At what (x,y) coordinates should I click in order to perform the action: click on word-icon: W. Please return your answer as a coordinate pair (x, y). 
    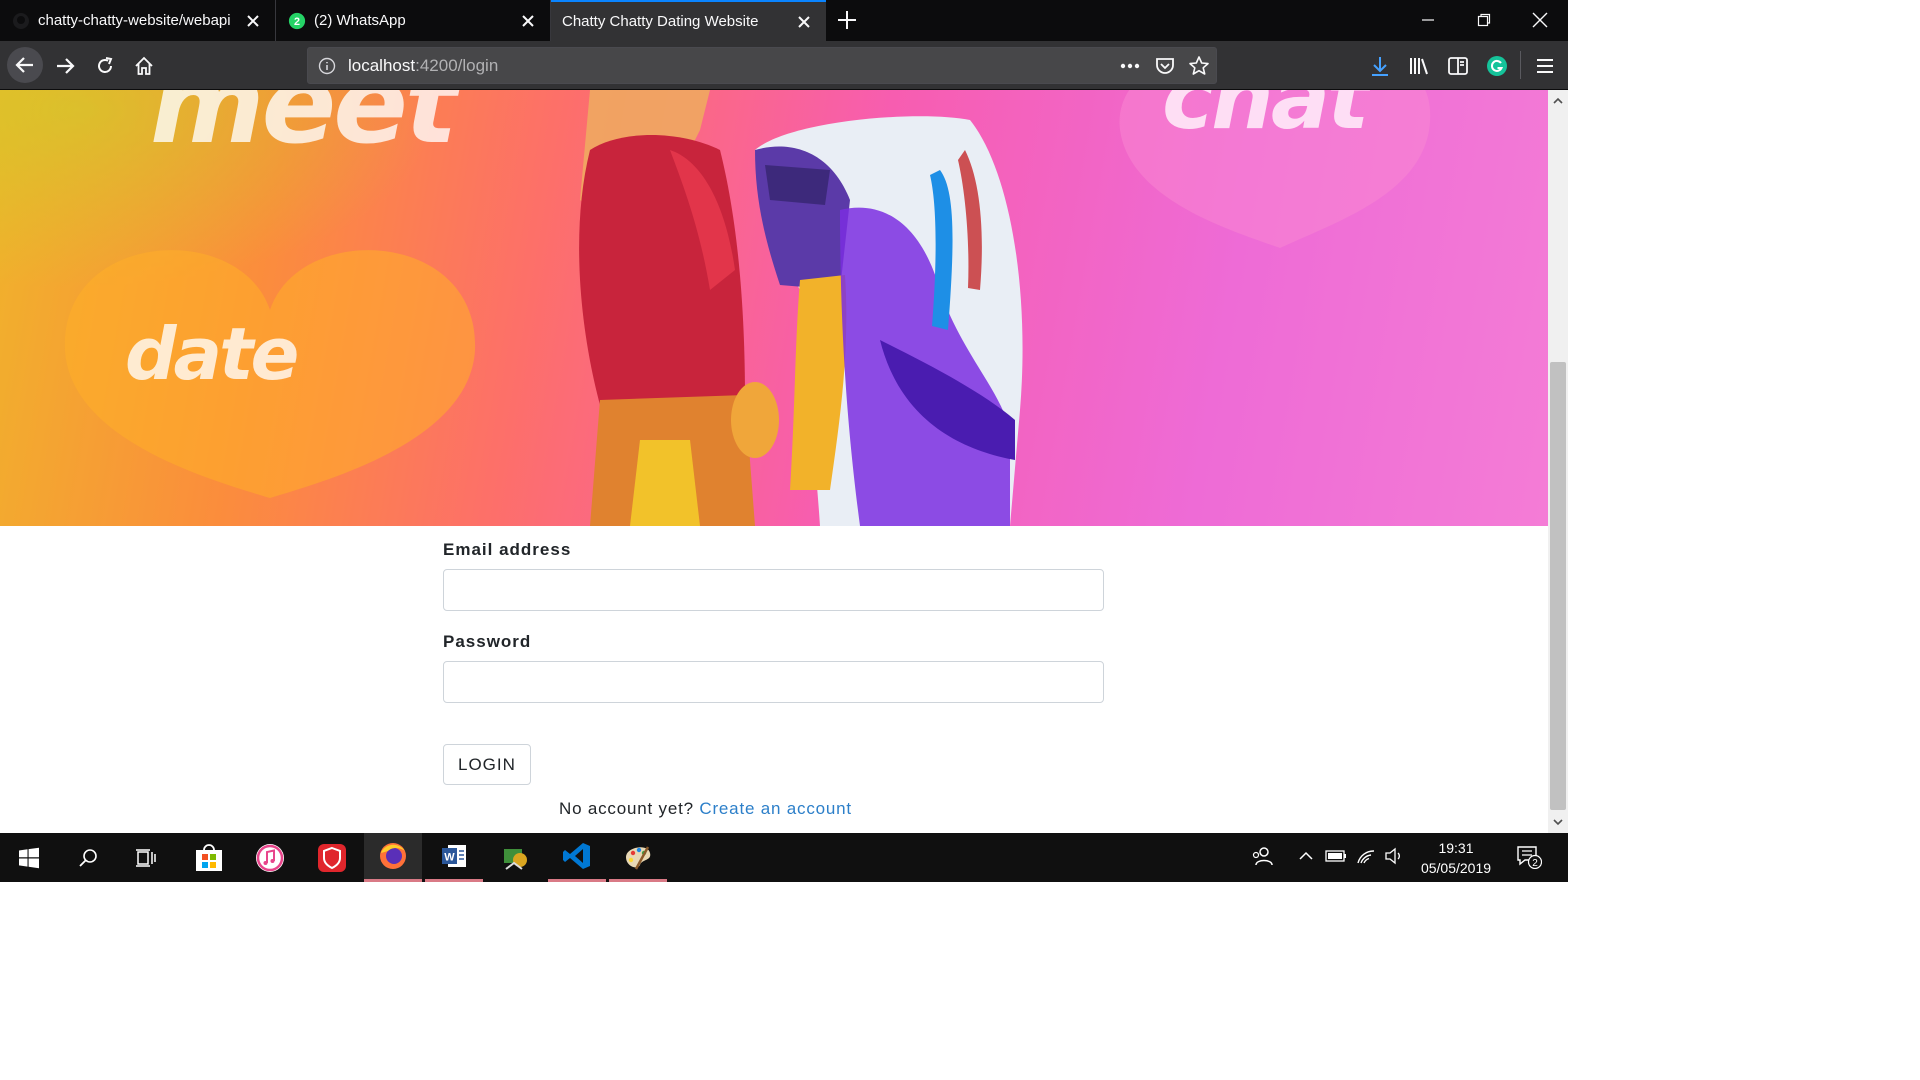
    Looking at the image, I should click on (454, 856).